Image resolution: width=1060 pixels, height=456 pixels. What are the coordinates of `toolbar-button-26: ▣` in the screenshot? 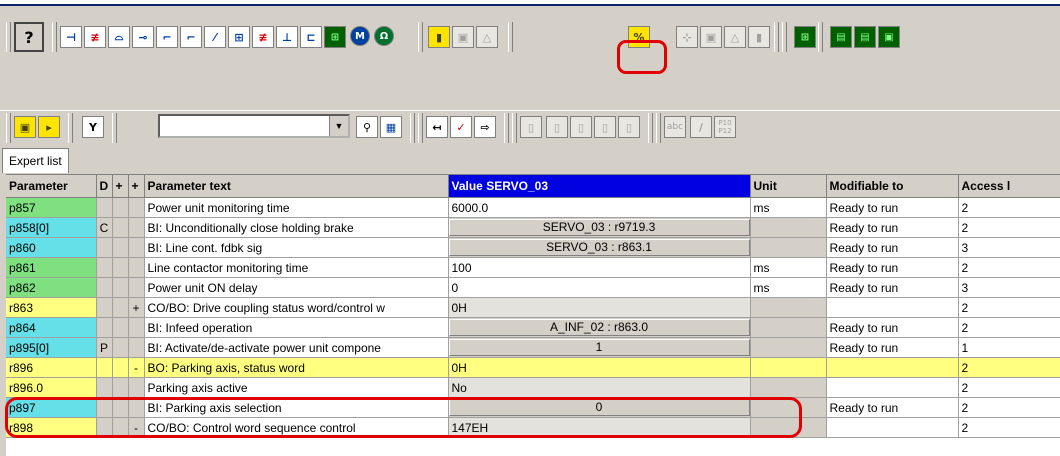 It's located at (889, 37).